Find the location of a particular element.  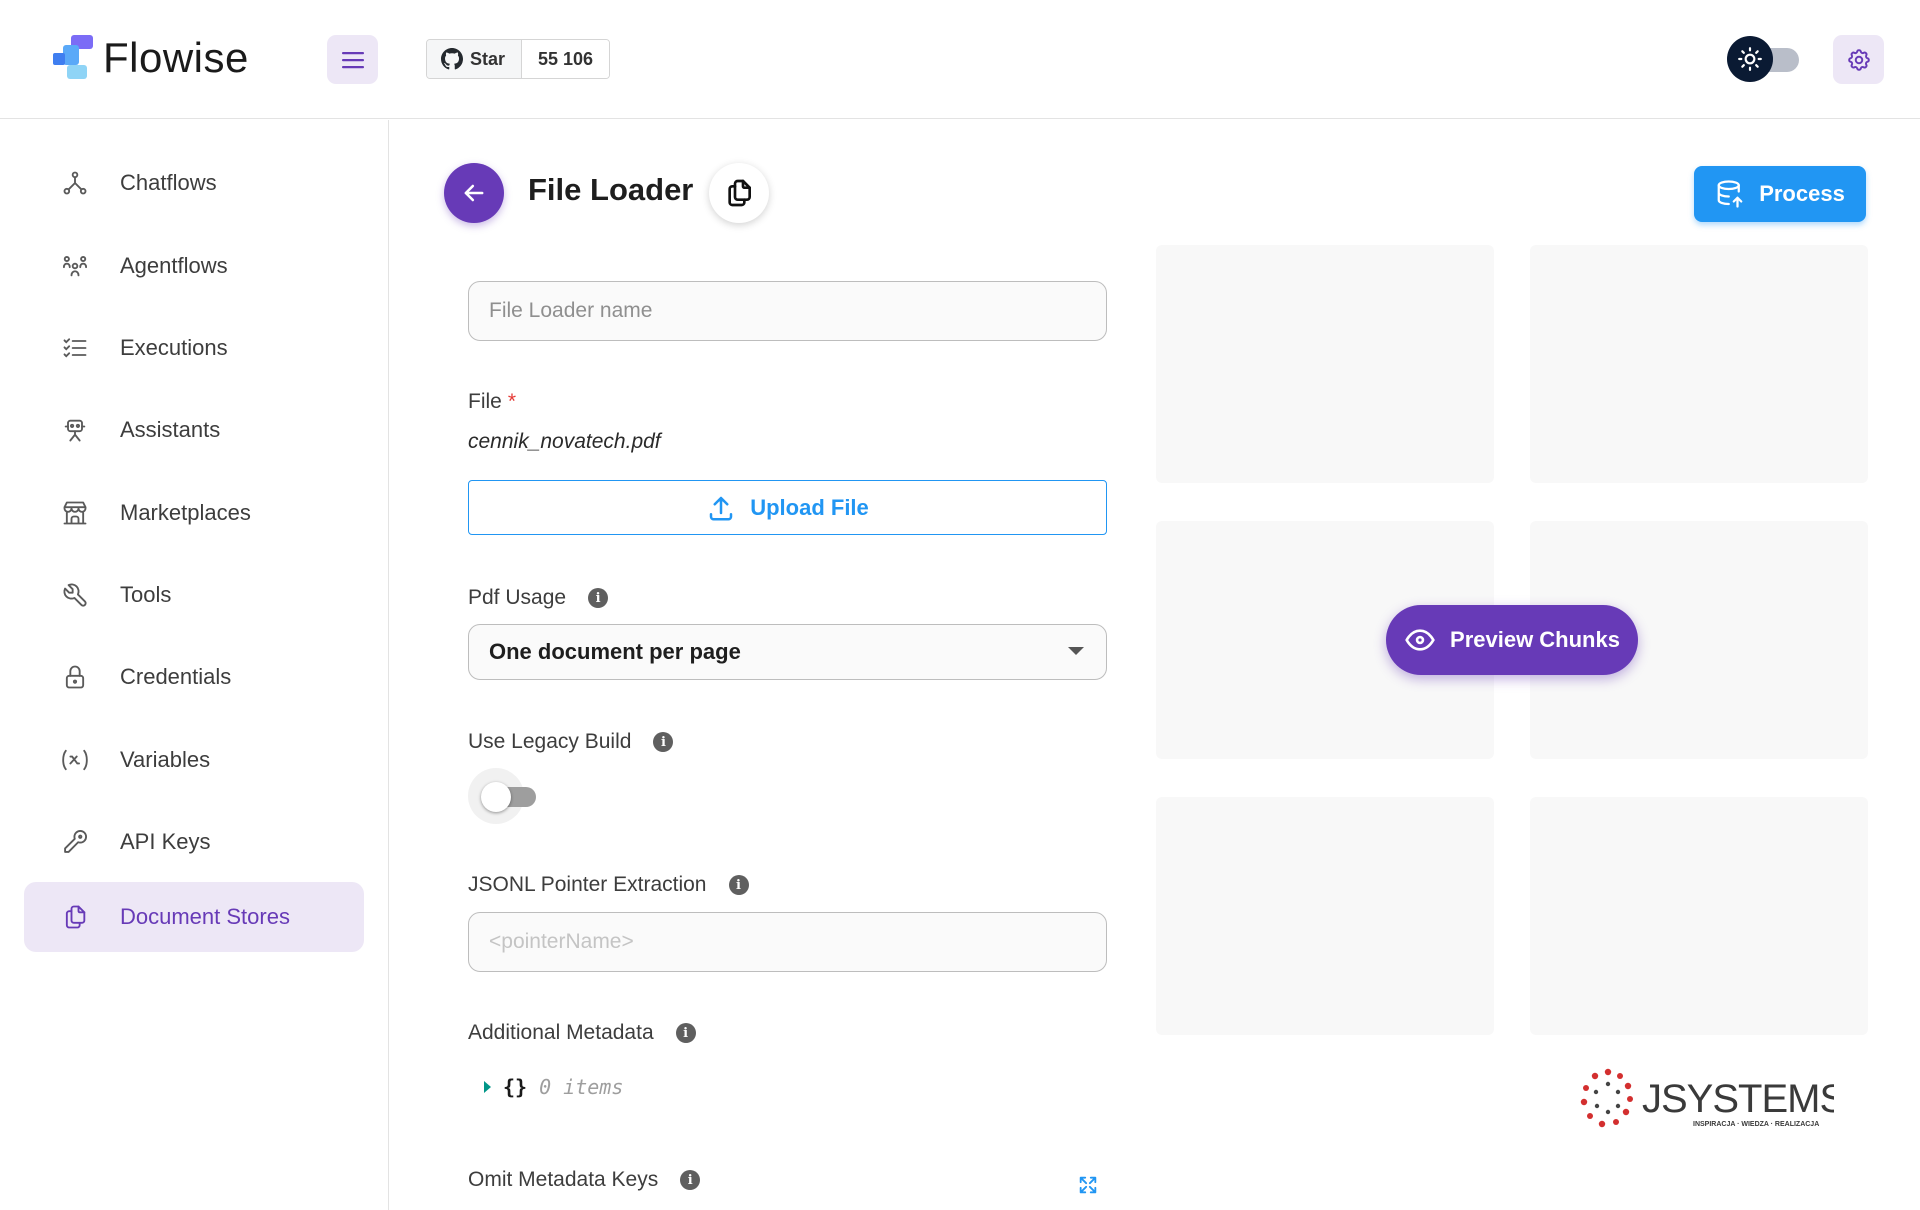

sidebar-item-label: Executions is located at coordinates (174, 347).